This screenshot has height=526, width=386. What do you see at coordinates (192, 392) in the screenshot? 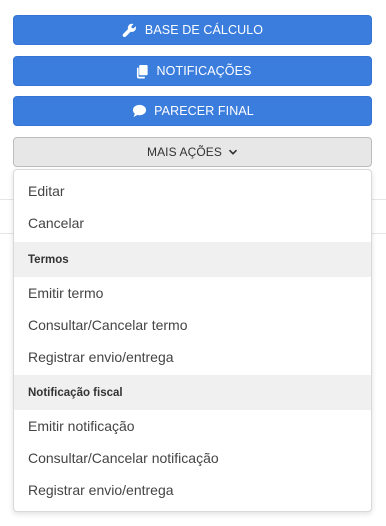
I see `menu-section-notificacao-fiscal: Notificação fiscal` at bounding box center [192, 392].